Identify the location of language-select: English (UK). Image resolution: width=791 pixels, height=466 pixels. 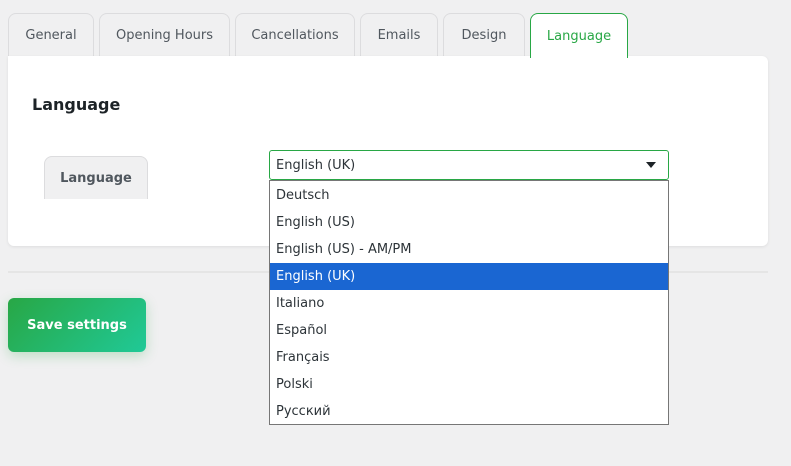
(469, 165).